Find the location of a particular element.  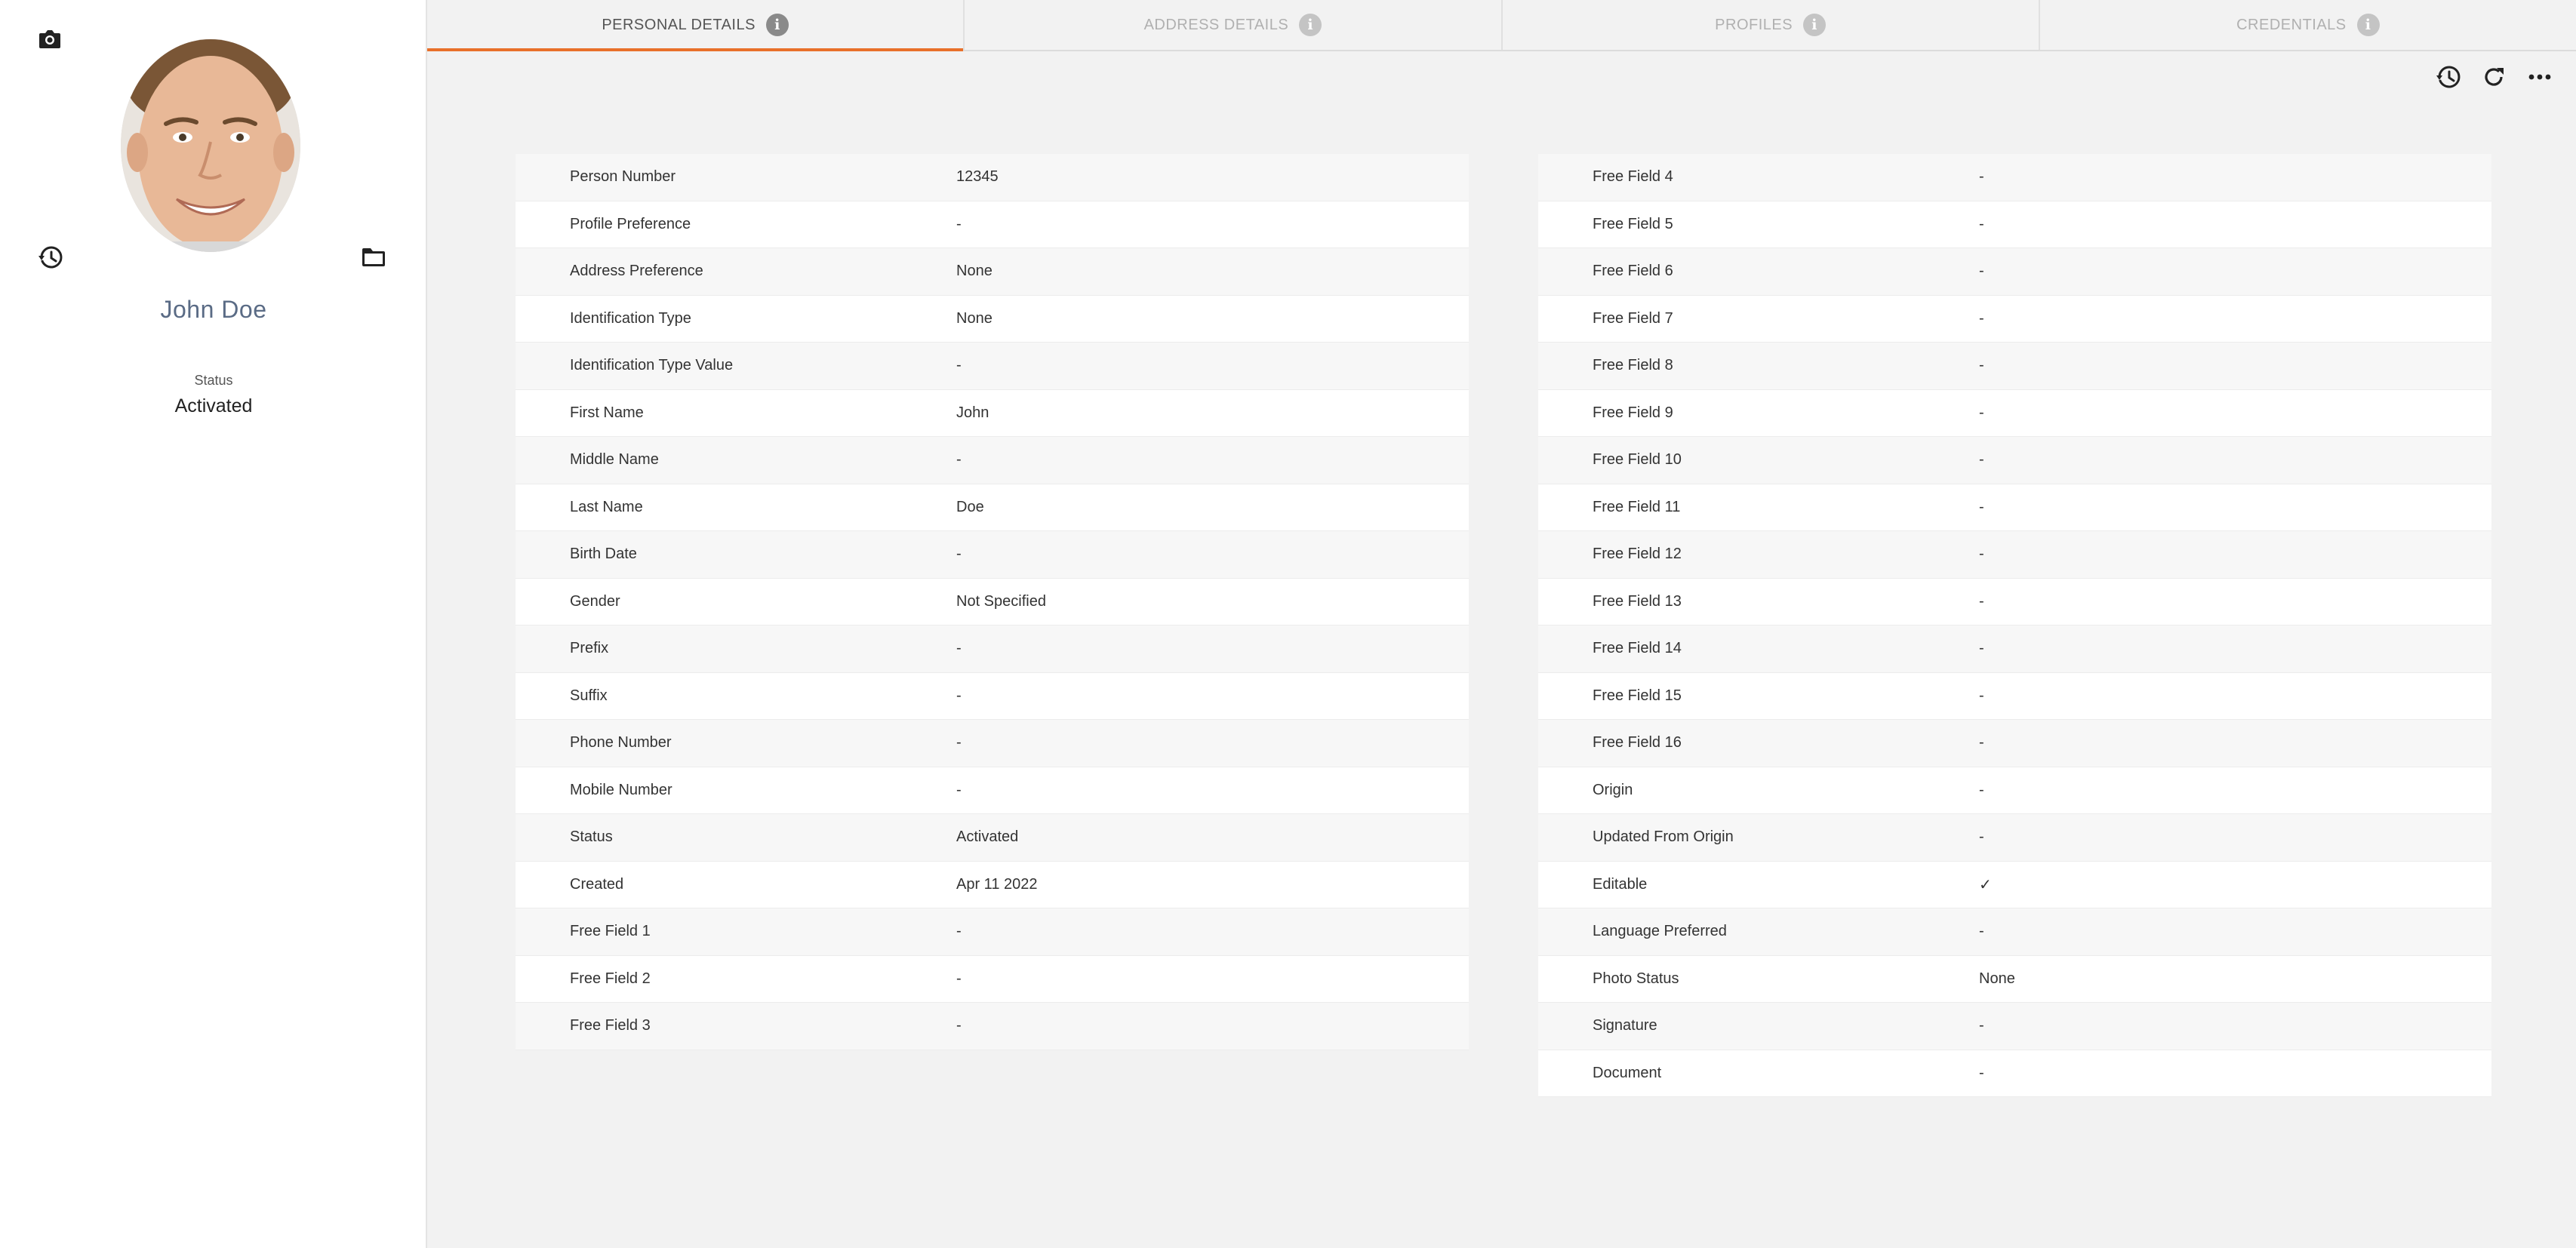

field-label: Free Field 13 is located at coordinates (1638, 601).